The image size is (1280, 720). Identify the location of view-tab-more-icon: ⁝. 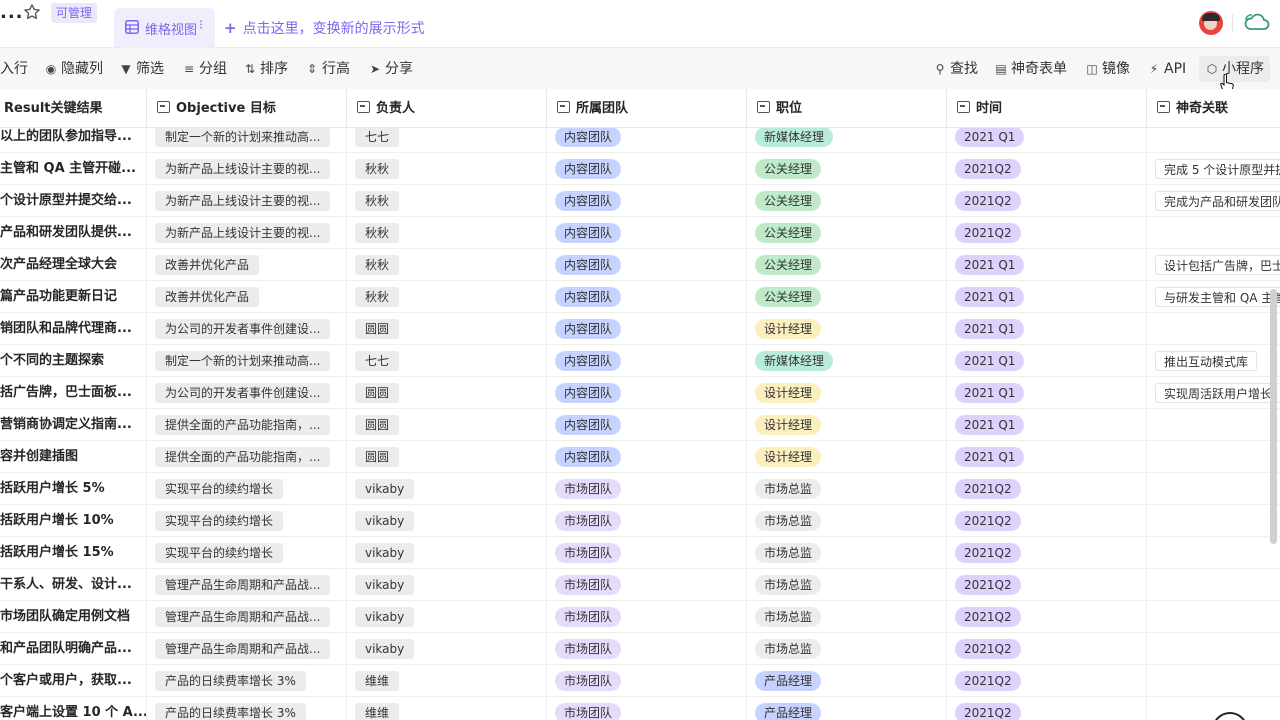
(201, 25).